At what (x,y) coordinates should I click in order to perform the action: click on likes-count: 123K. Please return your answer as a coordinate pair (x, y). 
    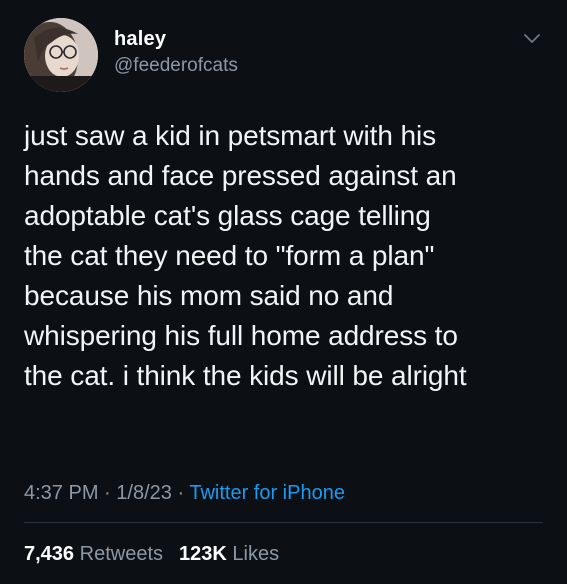
    Looking at the image, I should click on (203, 554).